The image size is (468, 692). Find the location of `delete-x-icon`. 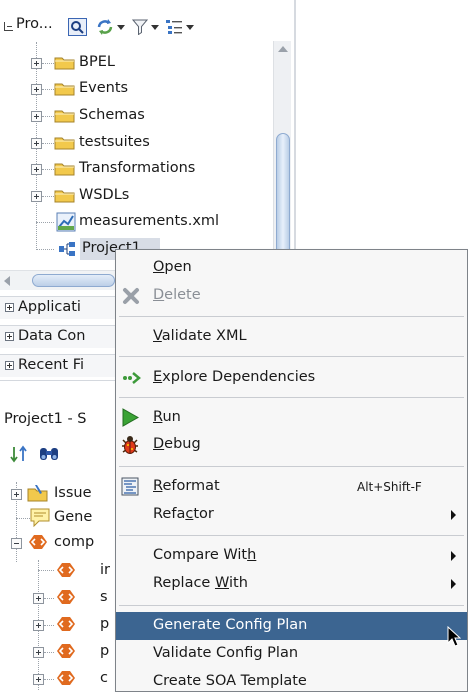

delete-x-icon is located at coordinates (131, 296).